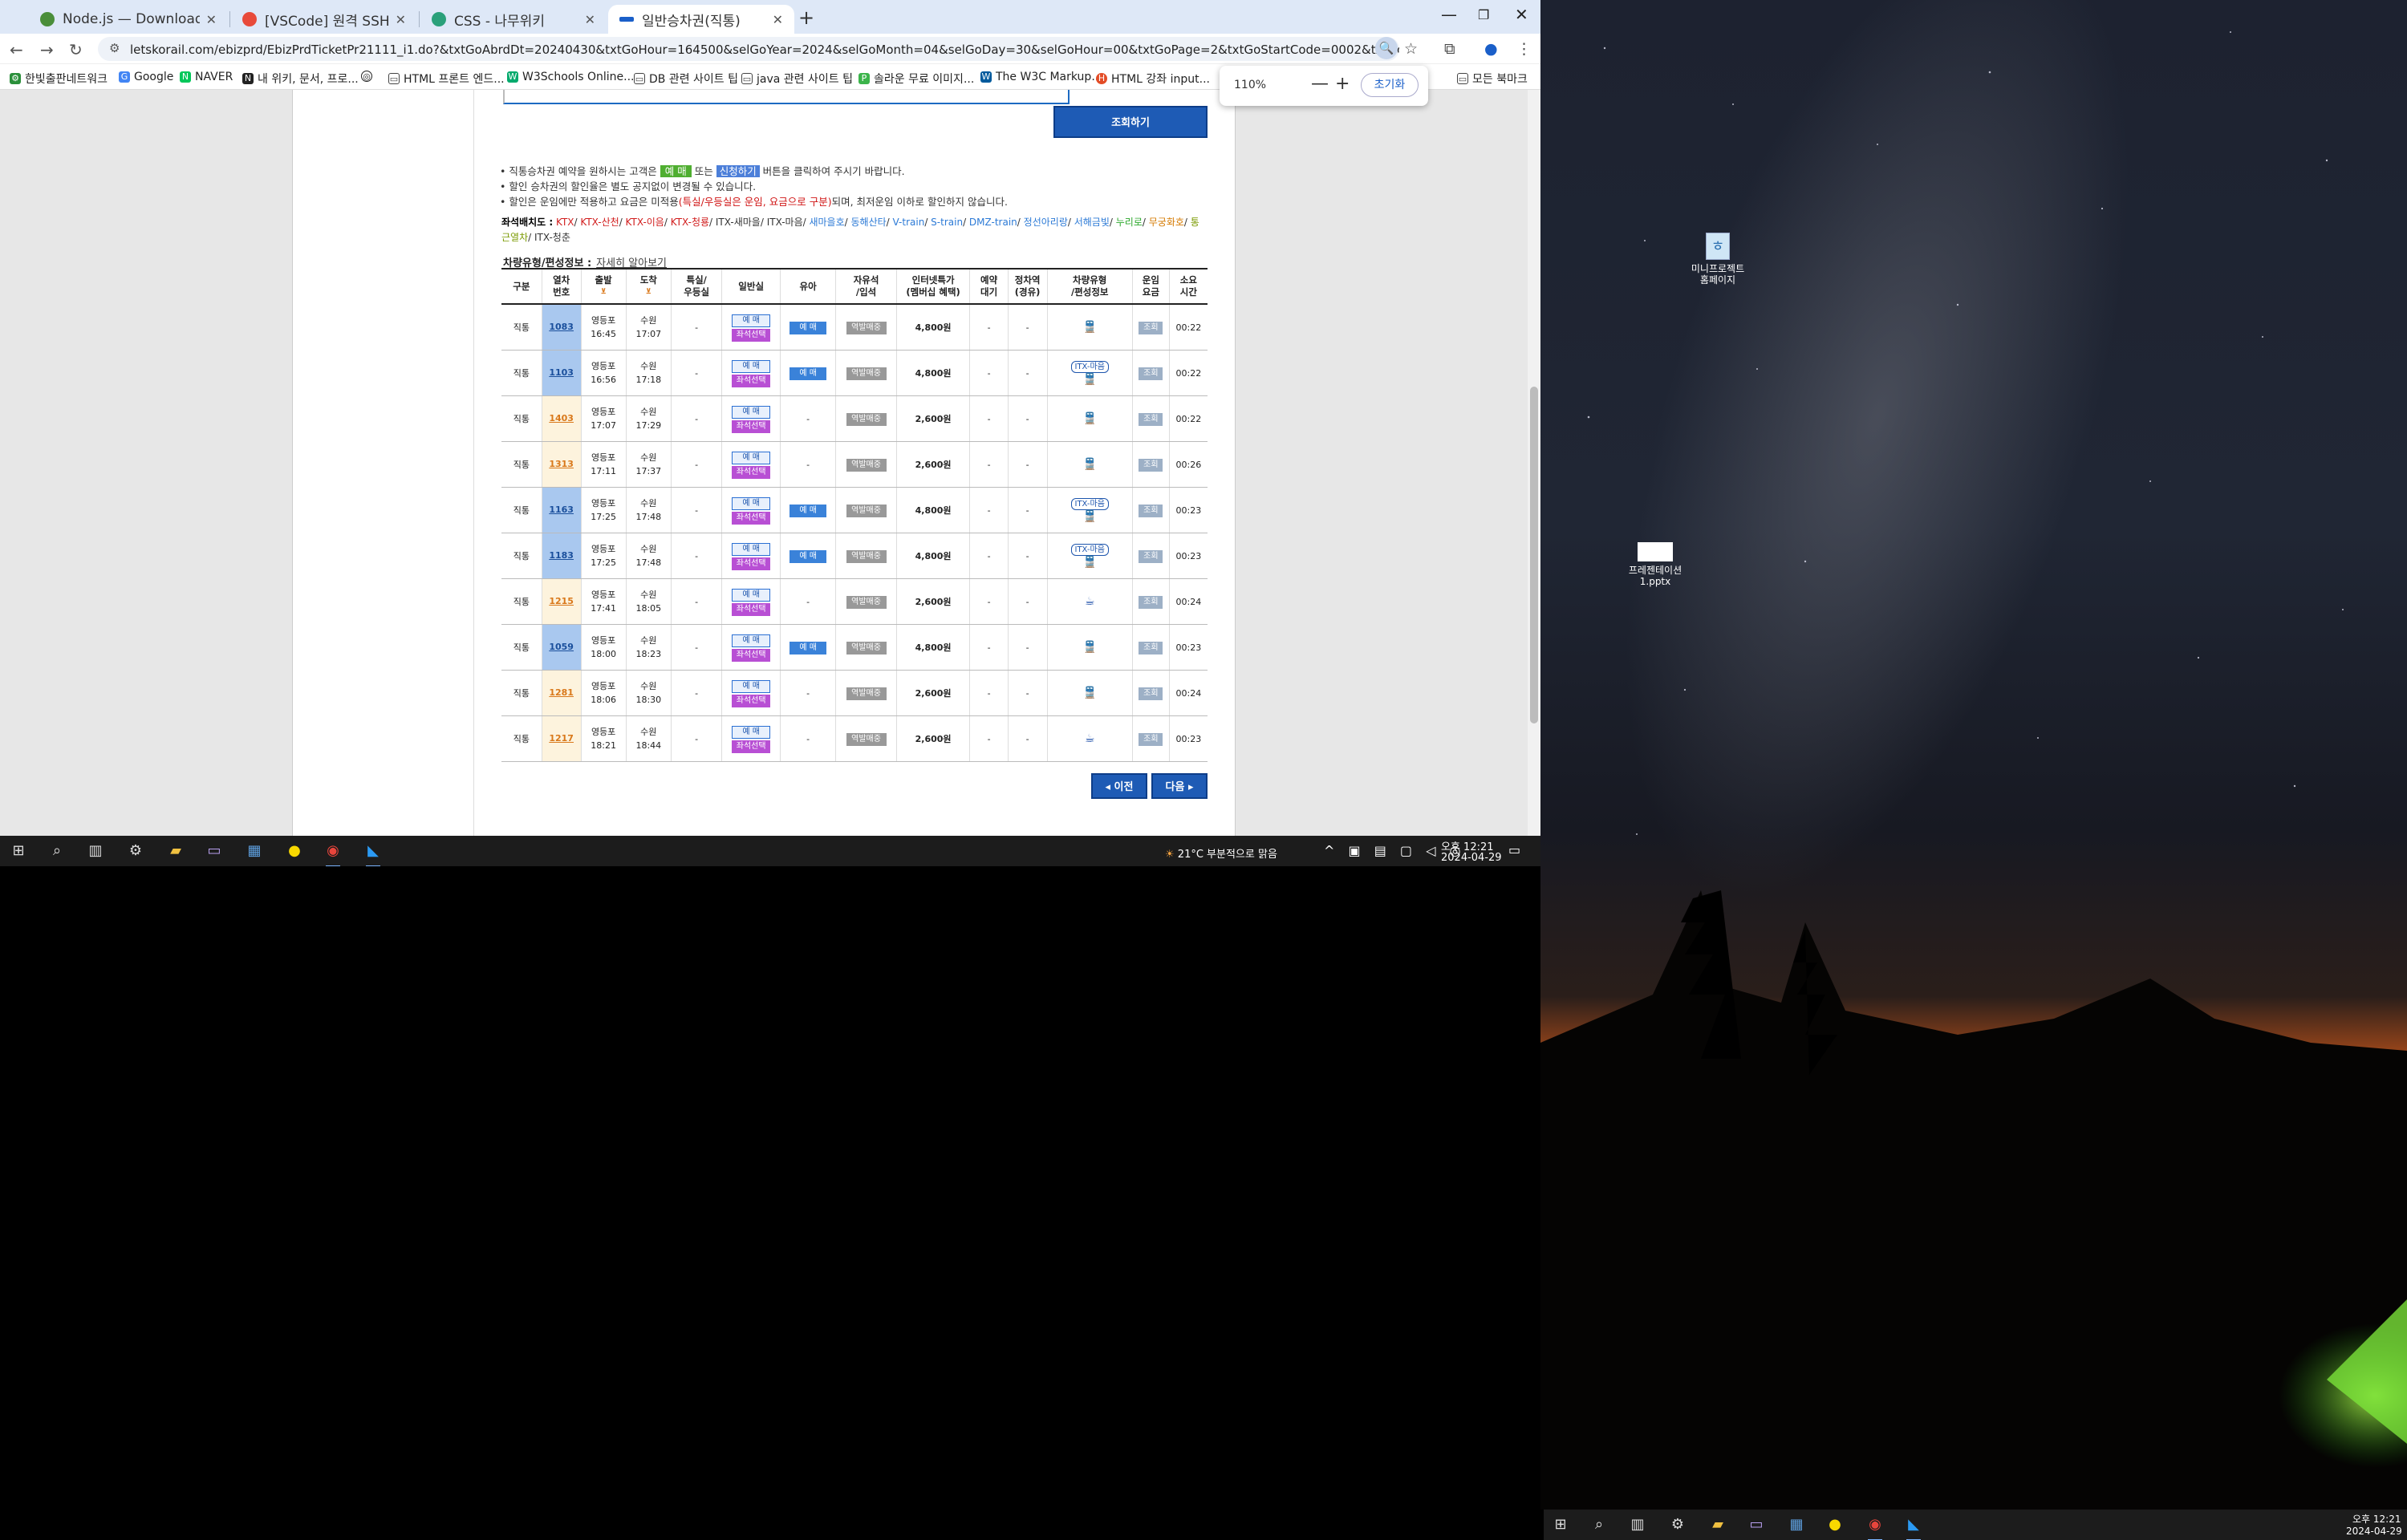  Describe the element at coordinates (826, 222) in the screenshot. I see `seat-map-link: 새마을호` at that location.